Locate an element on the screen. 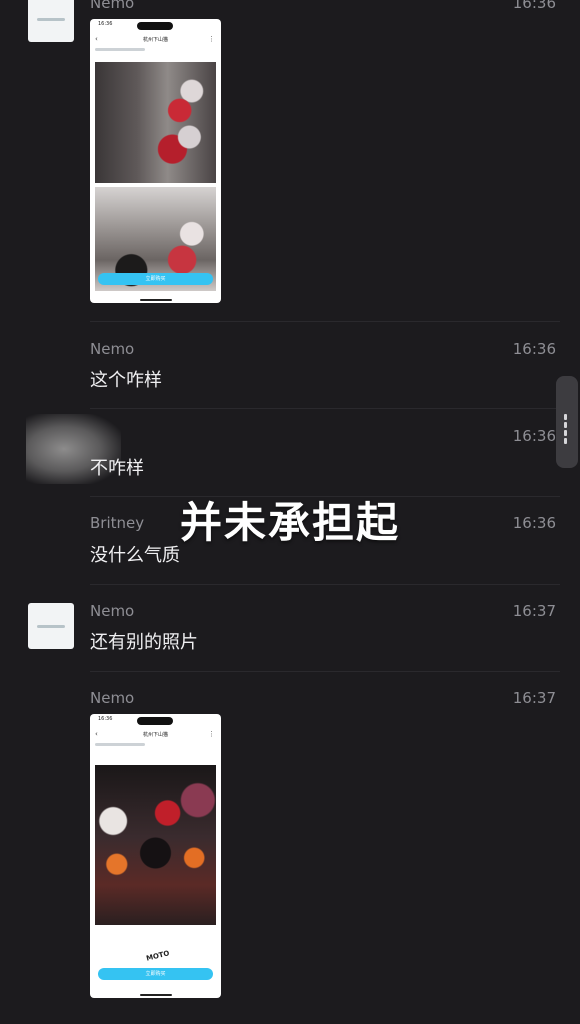  grip-dots is located at coordinates (567, 430).